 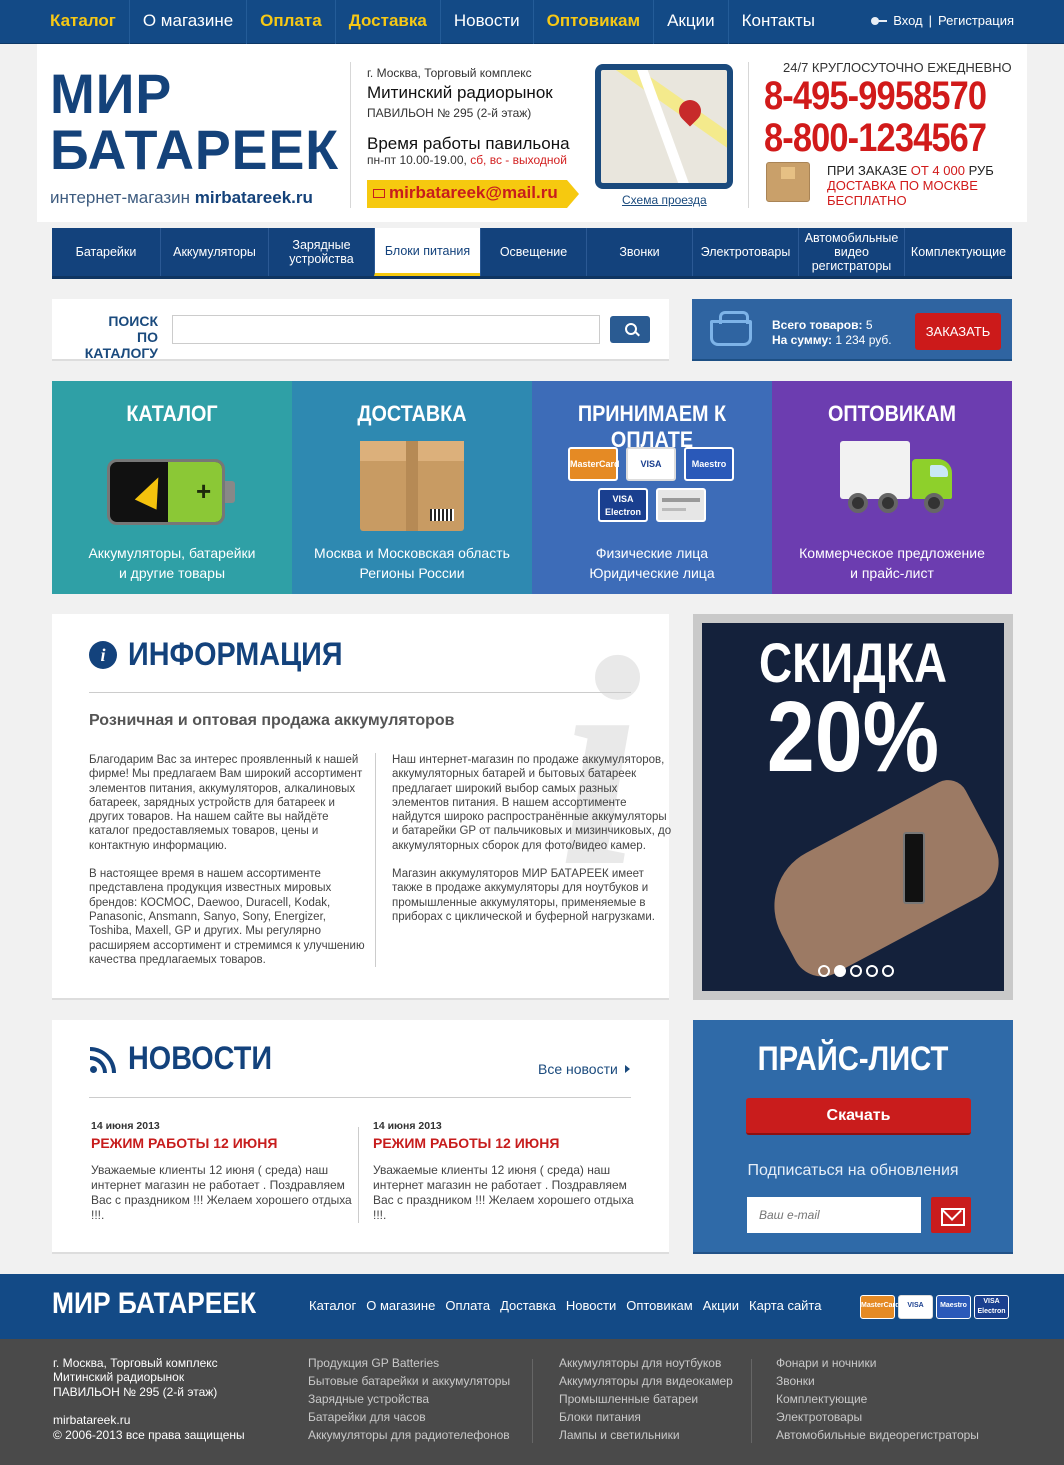 I want to click on auth-links: Вход | Регистрация, so click(x=942, y=20).